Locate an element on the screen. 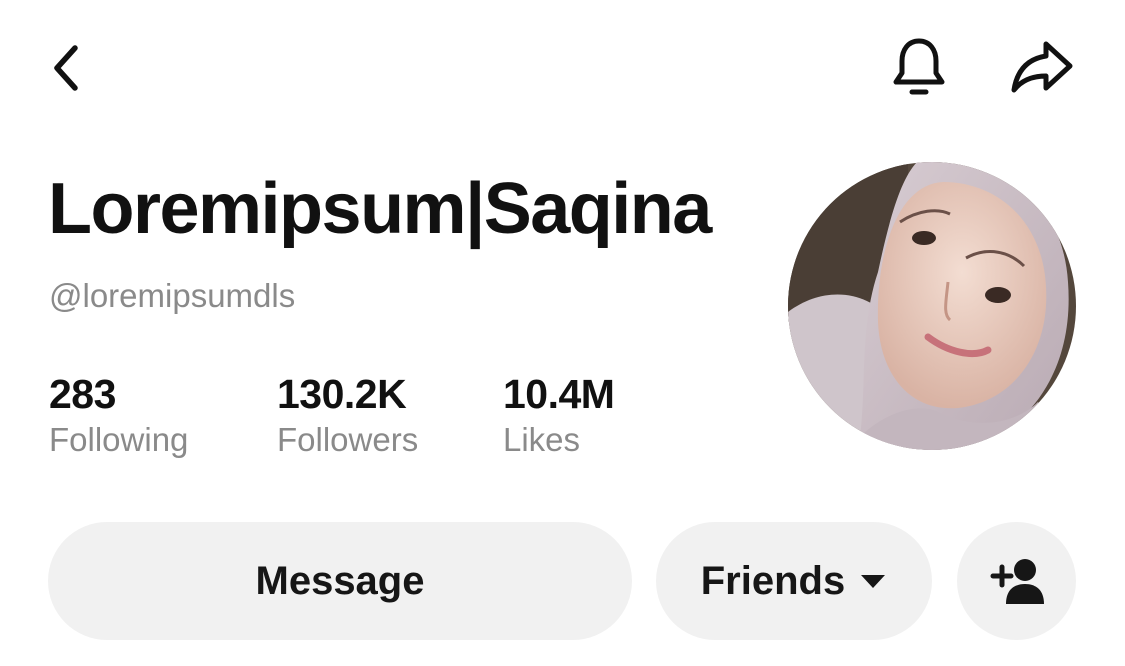 The image size is (1125, 666). followers-count: 130.2K is located at coordinates (342, 394).